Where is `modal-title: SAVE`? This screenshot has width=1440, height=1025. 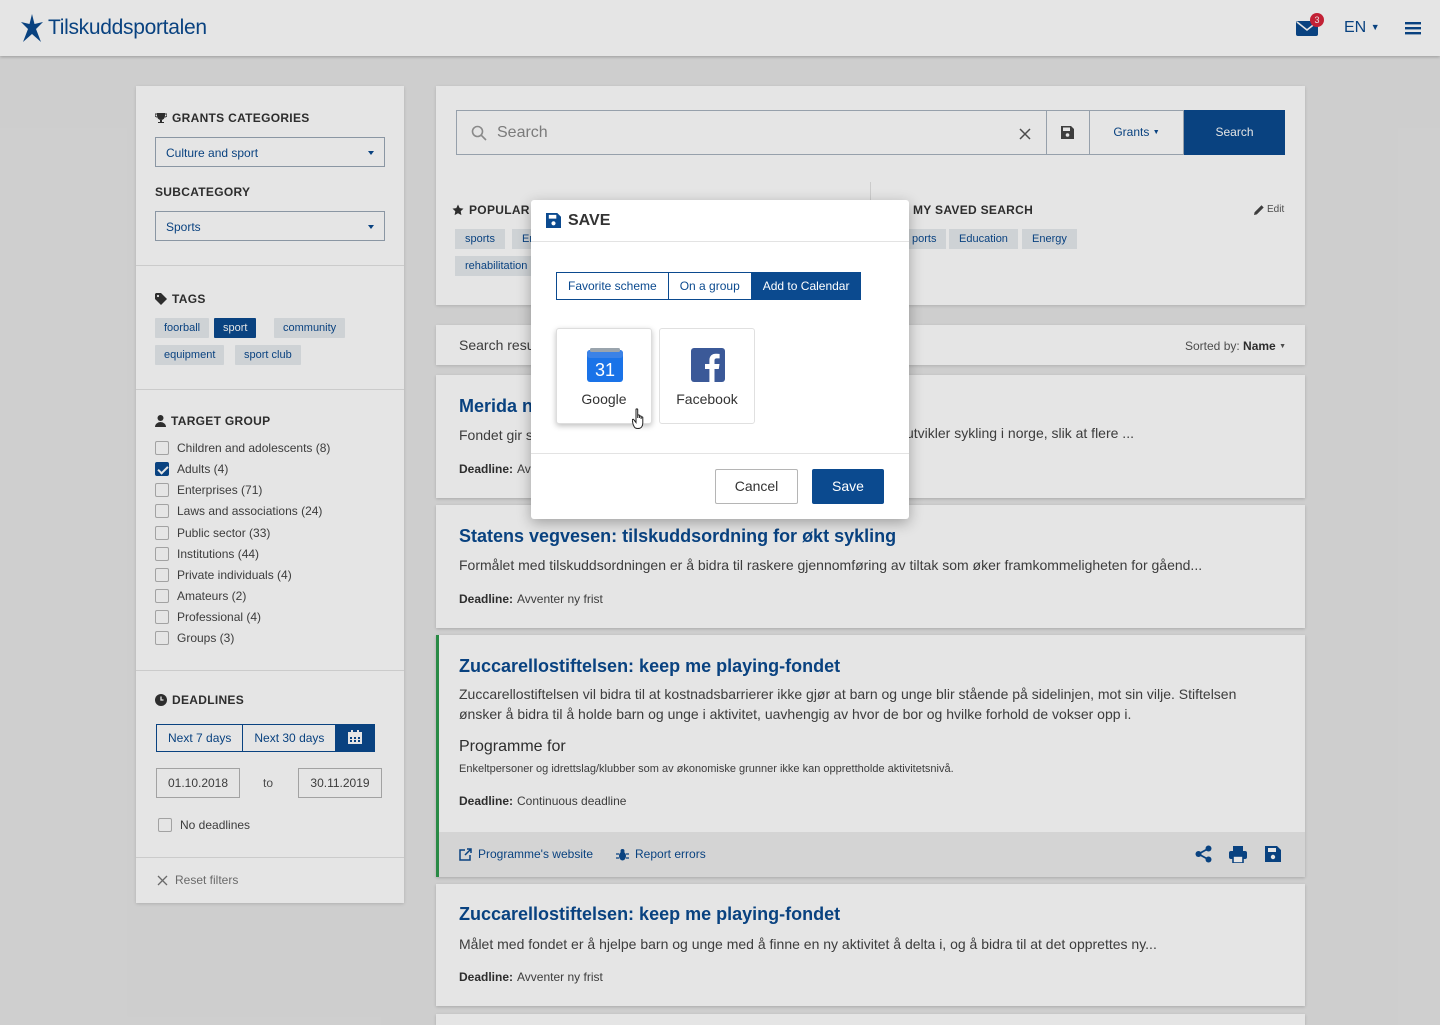
modal-title: SAVE is located at coordinates (589, 220).